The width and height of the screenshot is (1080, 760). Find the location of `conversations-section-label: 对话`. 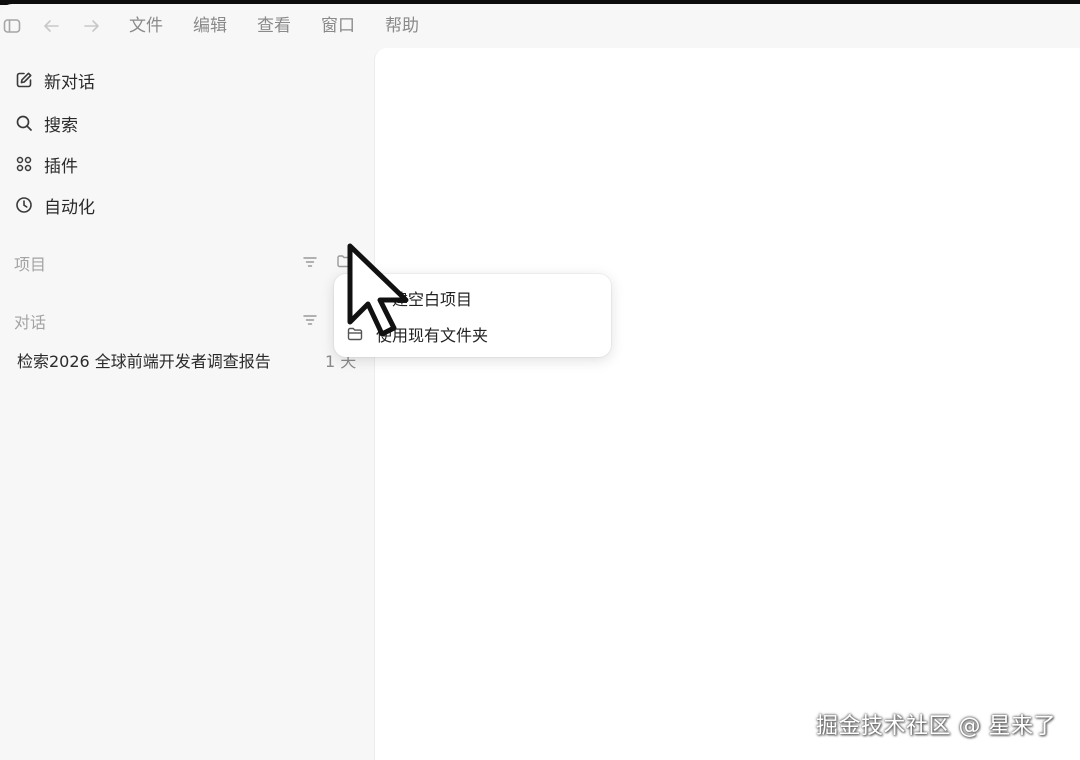

conversations-section-label: 对话 is located at coordinates (30, 322).